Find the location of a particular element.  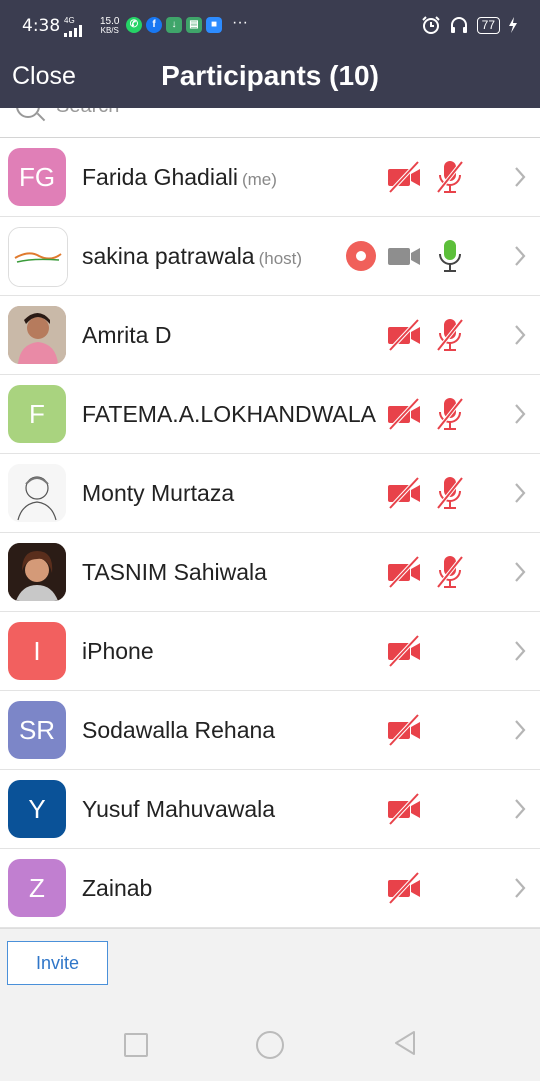

participant-row: Amrita D is located at coordinates (270, 335).